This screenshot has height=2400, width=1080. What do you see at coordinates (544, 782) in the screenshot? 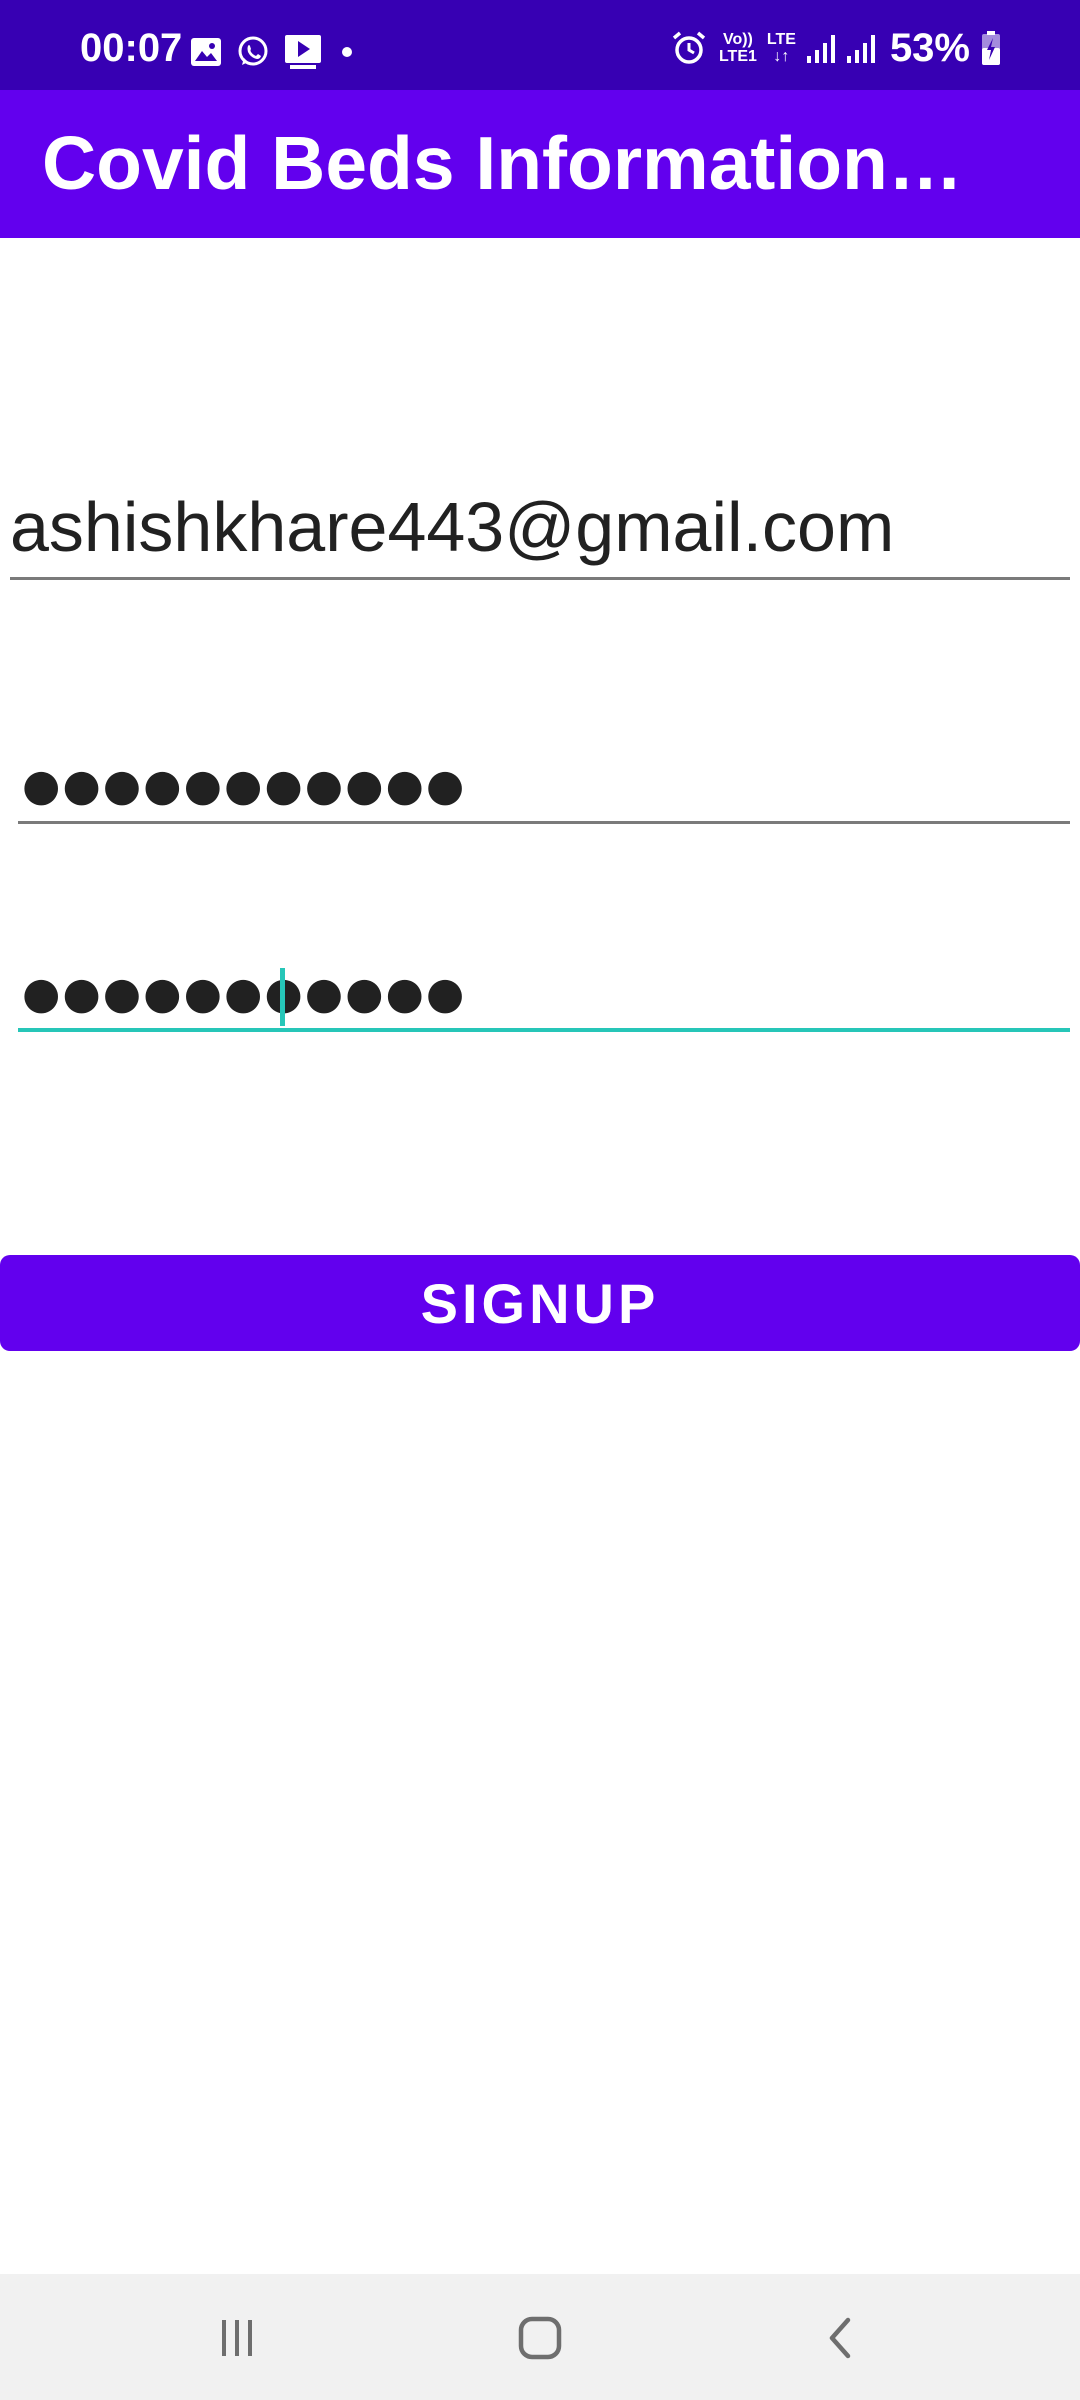
I see `password-field: ●●●●●●●●●●●` at bounding box center [544, 782].